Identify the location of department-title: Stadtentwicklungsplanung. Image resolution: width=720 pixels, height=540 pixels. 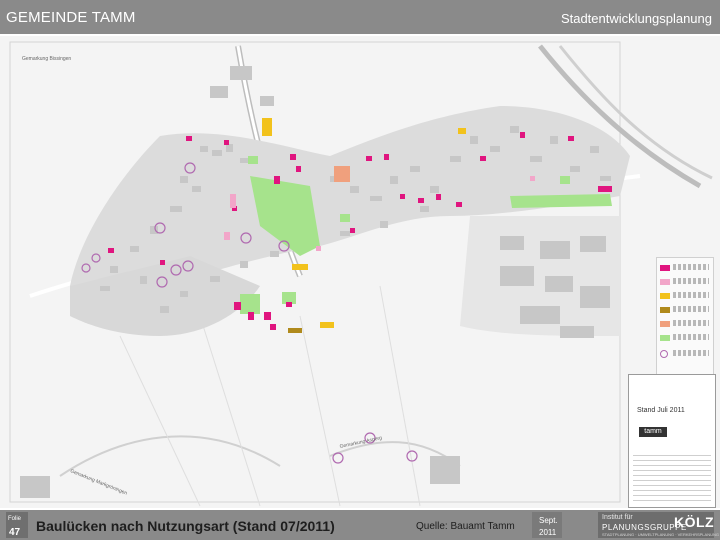
(636, 18).